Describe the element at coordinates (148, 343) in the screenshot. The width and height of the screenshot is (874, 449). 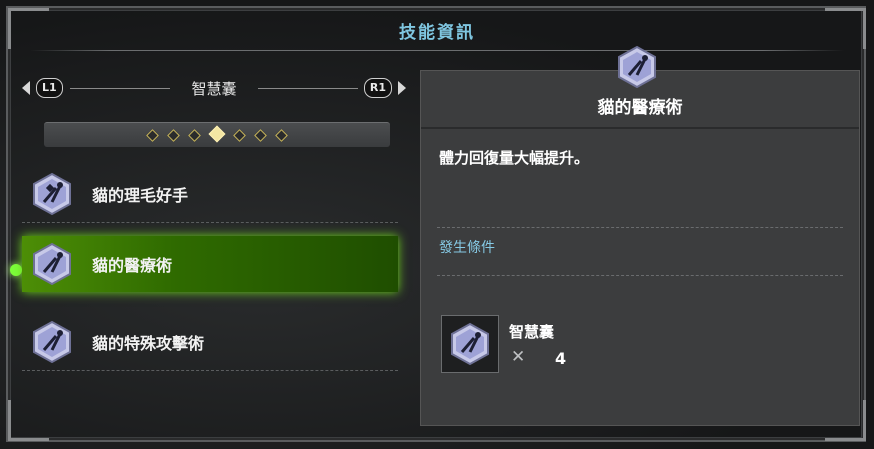
I see `skill-label: 貓的特殊攻擊術` at that location.